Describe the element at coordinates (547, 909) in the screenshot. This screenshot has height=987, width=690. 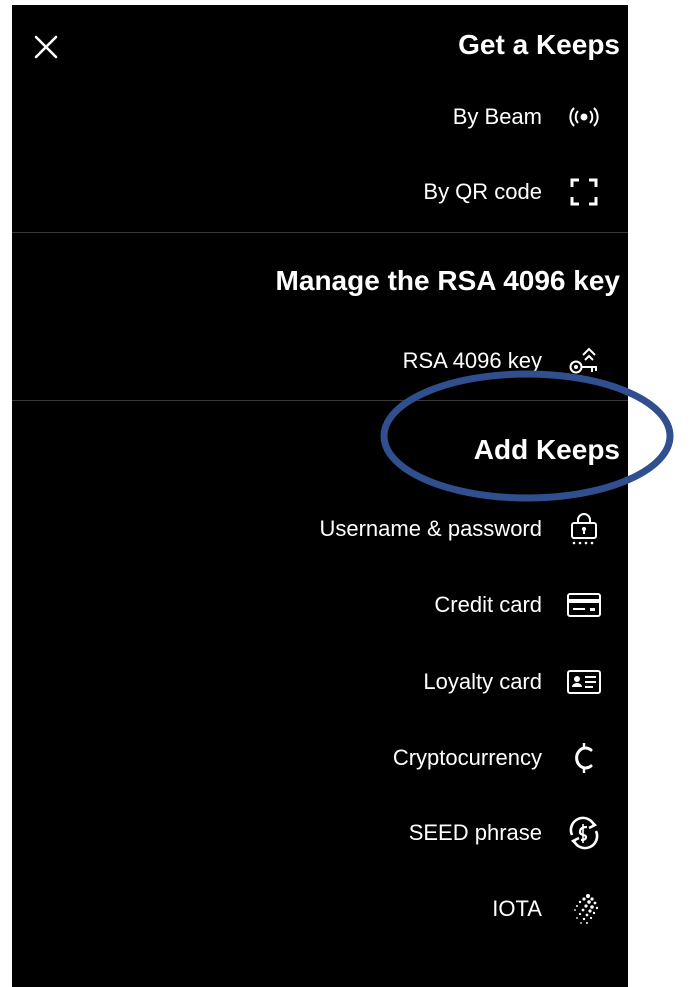
I see `menu-item-iota: IOTA` at that location.